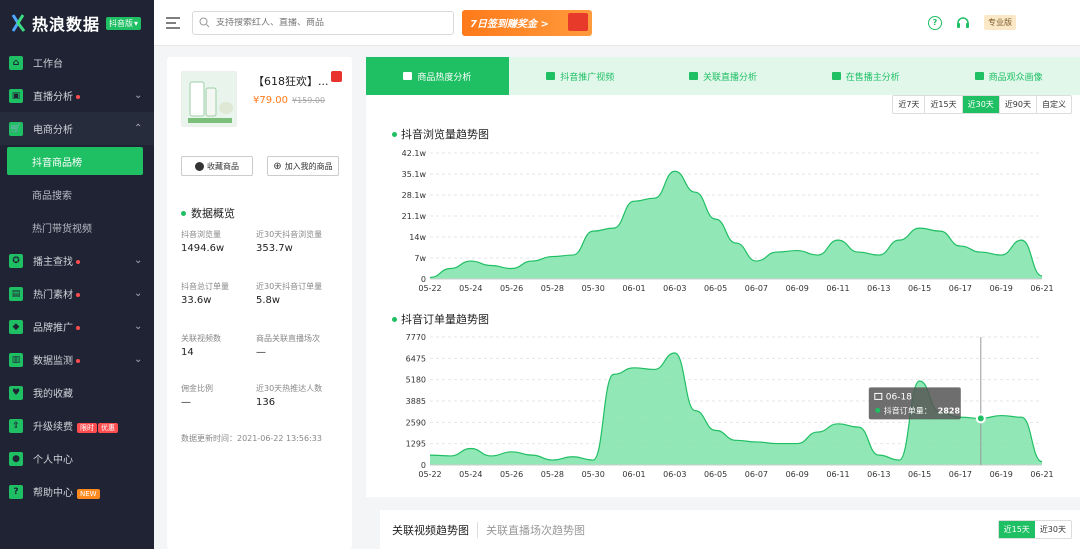 The width and height of the screenshot is (1080, 549). I want to click on add-label: 加入我的商品, so click(308, 166).